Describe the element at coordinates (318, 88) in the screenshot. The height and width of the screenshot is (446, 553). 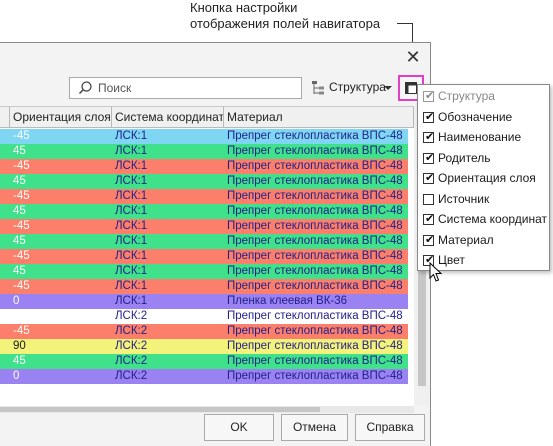
I see `structure-tree-icon` at that location.